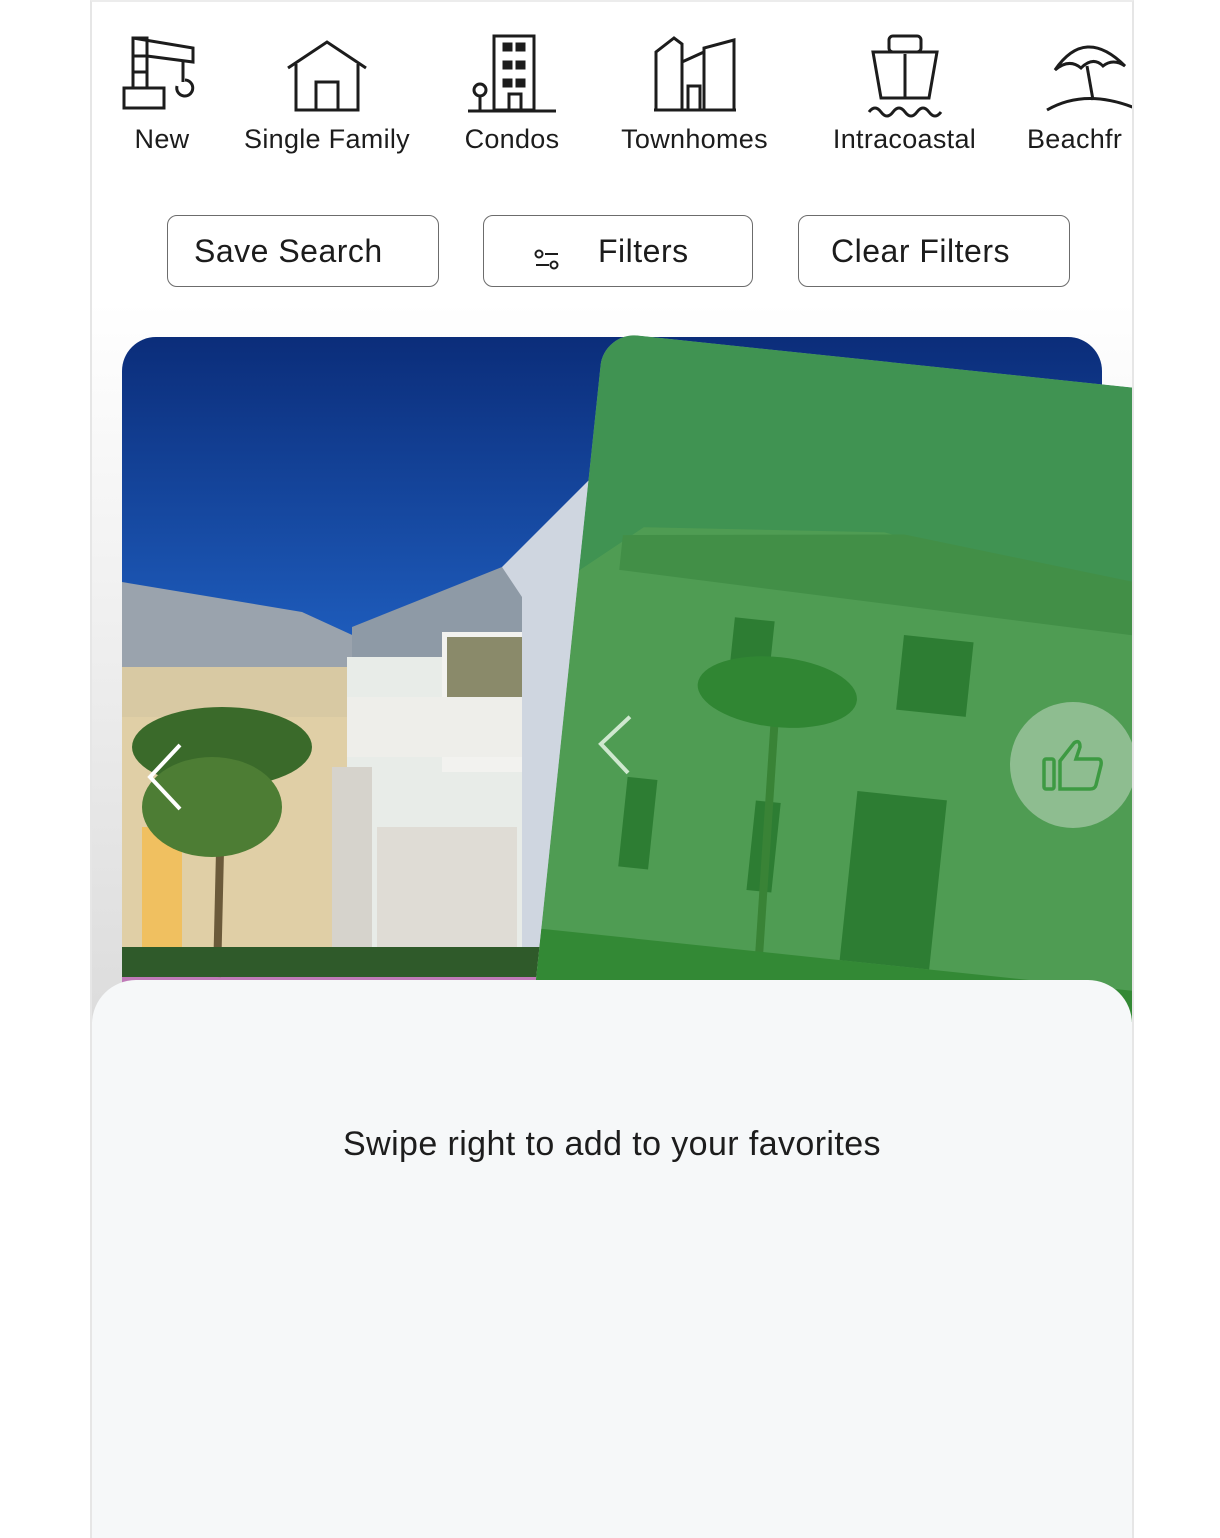 The height and width of the screenshot is (1538, 1220). I want to click on category-new: New, so click(162, 93).